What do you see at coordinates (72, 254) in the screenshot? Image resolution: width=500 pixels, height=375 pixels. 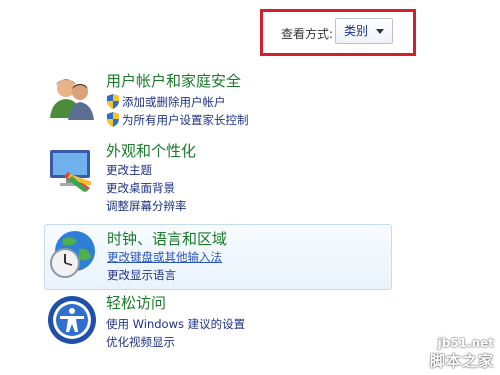 I see `globe-clock-icon` at bounding box center [72, 254].